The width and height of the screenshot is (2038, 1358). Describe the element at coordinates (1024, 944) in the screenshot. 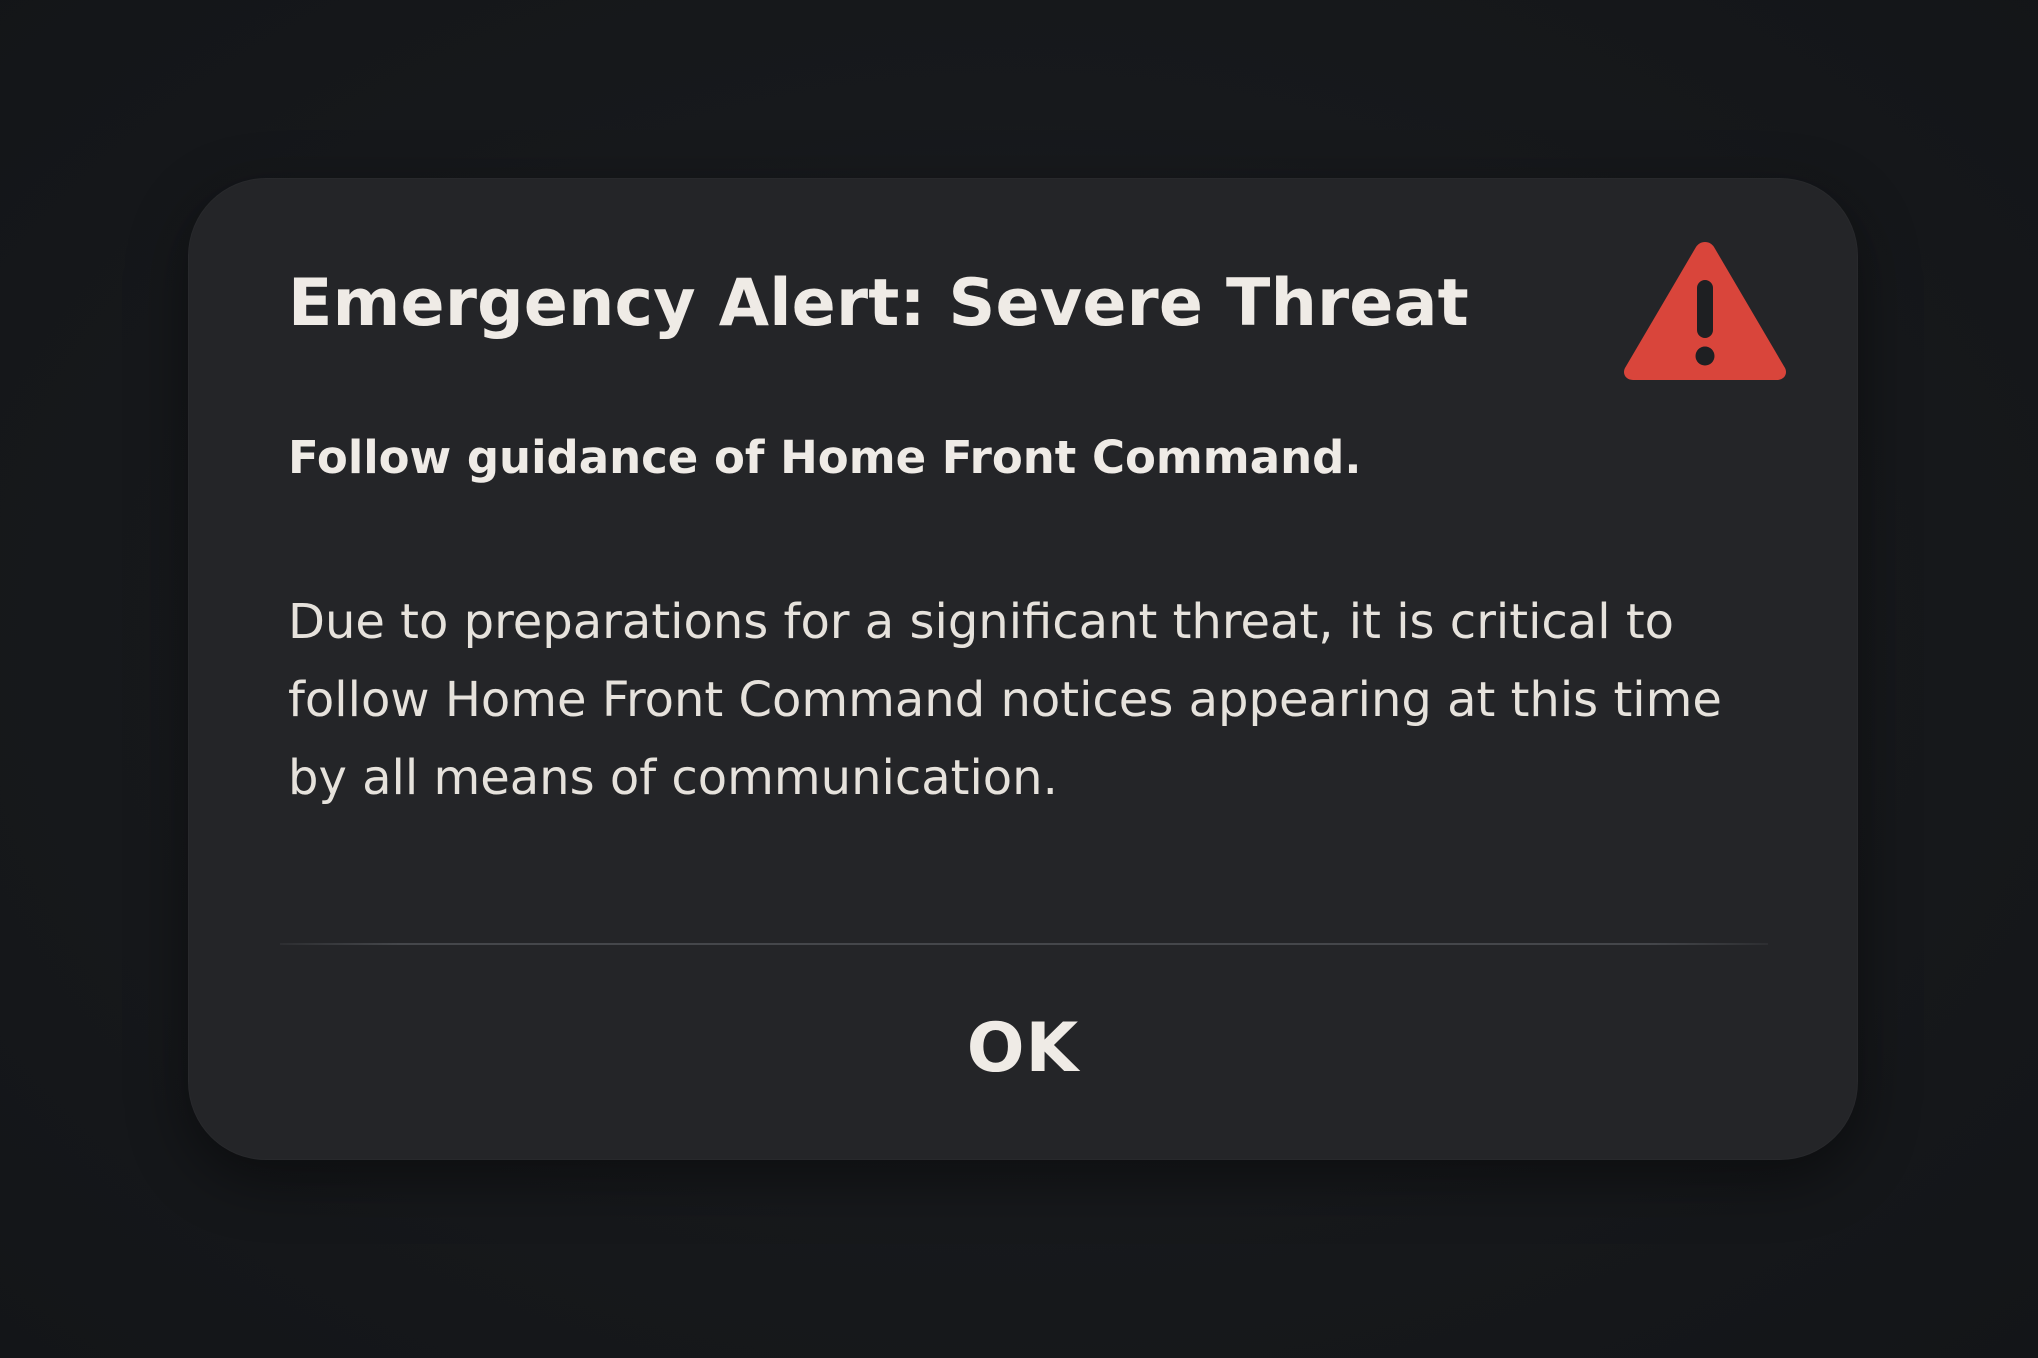

I see `divider` at that location.